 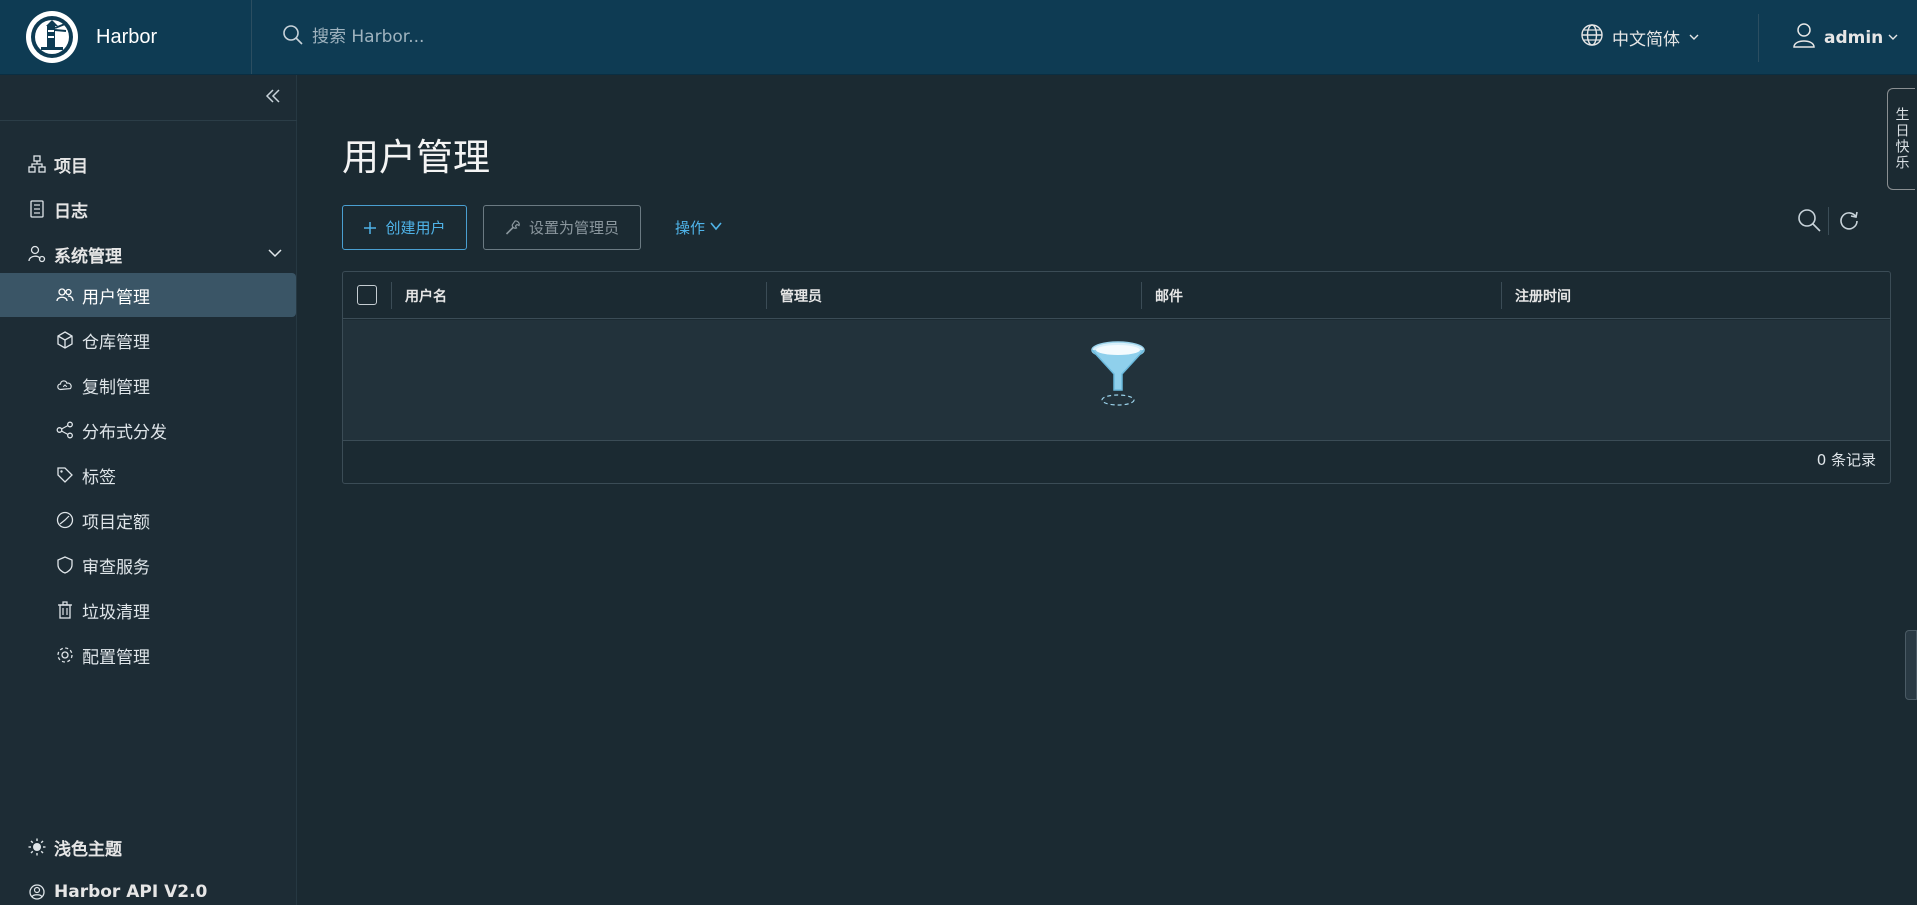 I want to click on brand-name: Harbor, so click(x=127, y=36).